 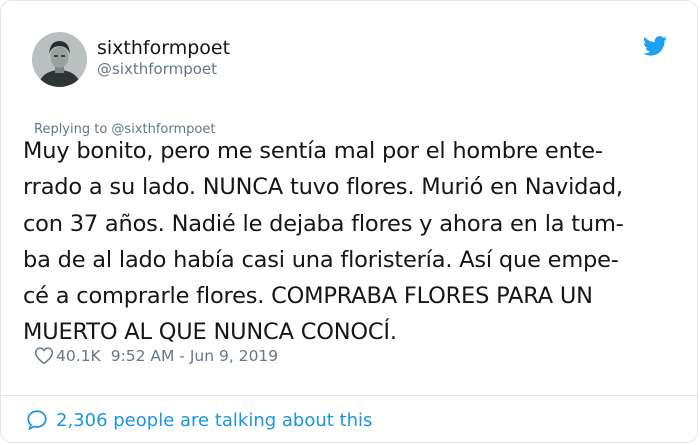 I want to click on speech-bubble-icon, so click(x=37, y=420).